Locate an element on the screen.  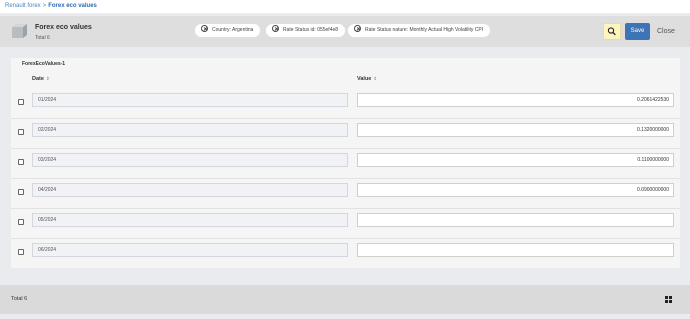
table-row: 04/2024 0.0900000000 is located at coordinates (345, 194).